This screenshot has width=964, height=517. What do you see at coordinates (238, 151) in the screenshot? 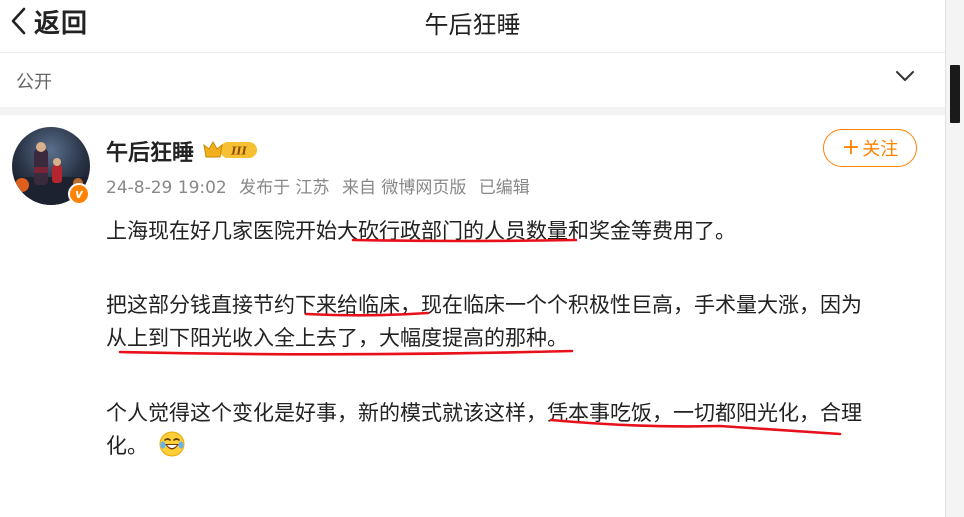
I see `level-badge-text: III` at bounding box center [238, 151].